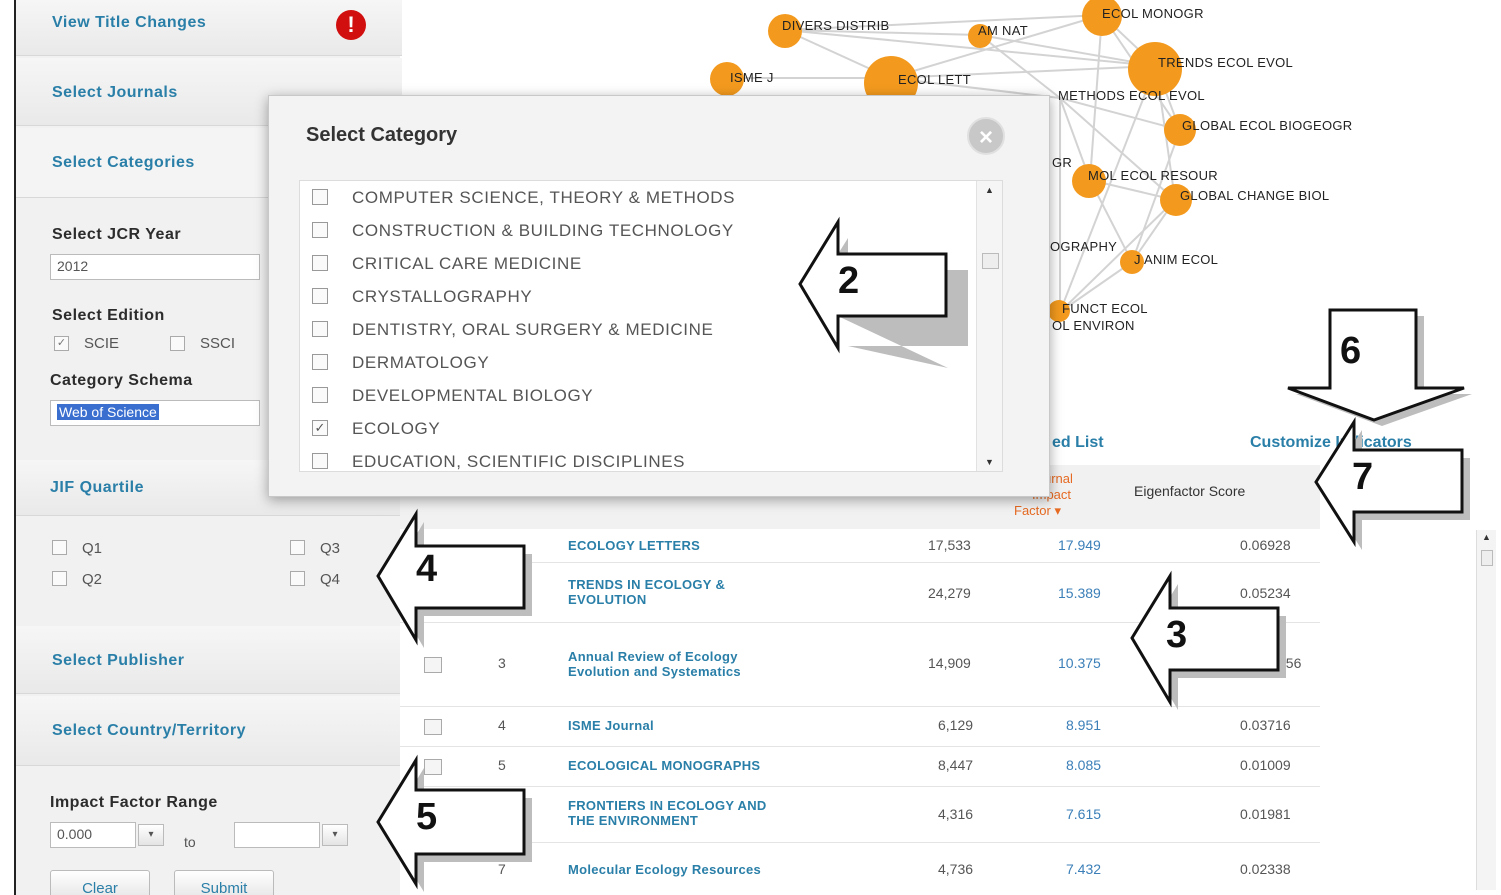 This screenshot has width=1501, height=895. I want to click on select-publisher-section: Select Publisher, so click(209, 660).